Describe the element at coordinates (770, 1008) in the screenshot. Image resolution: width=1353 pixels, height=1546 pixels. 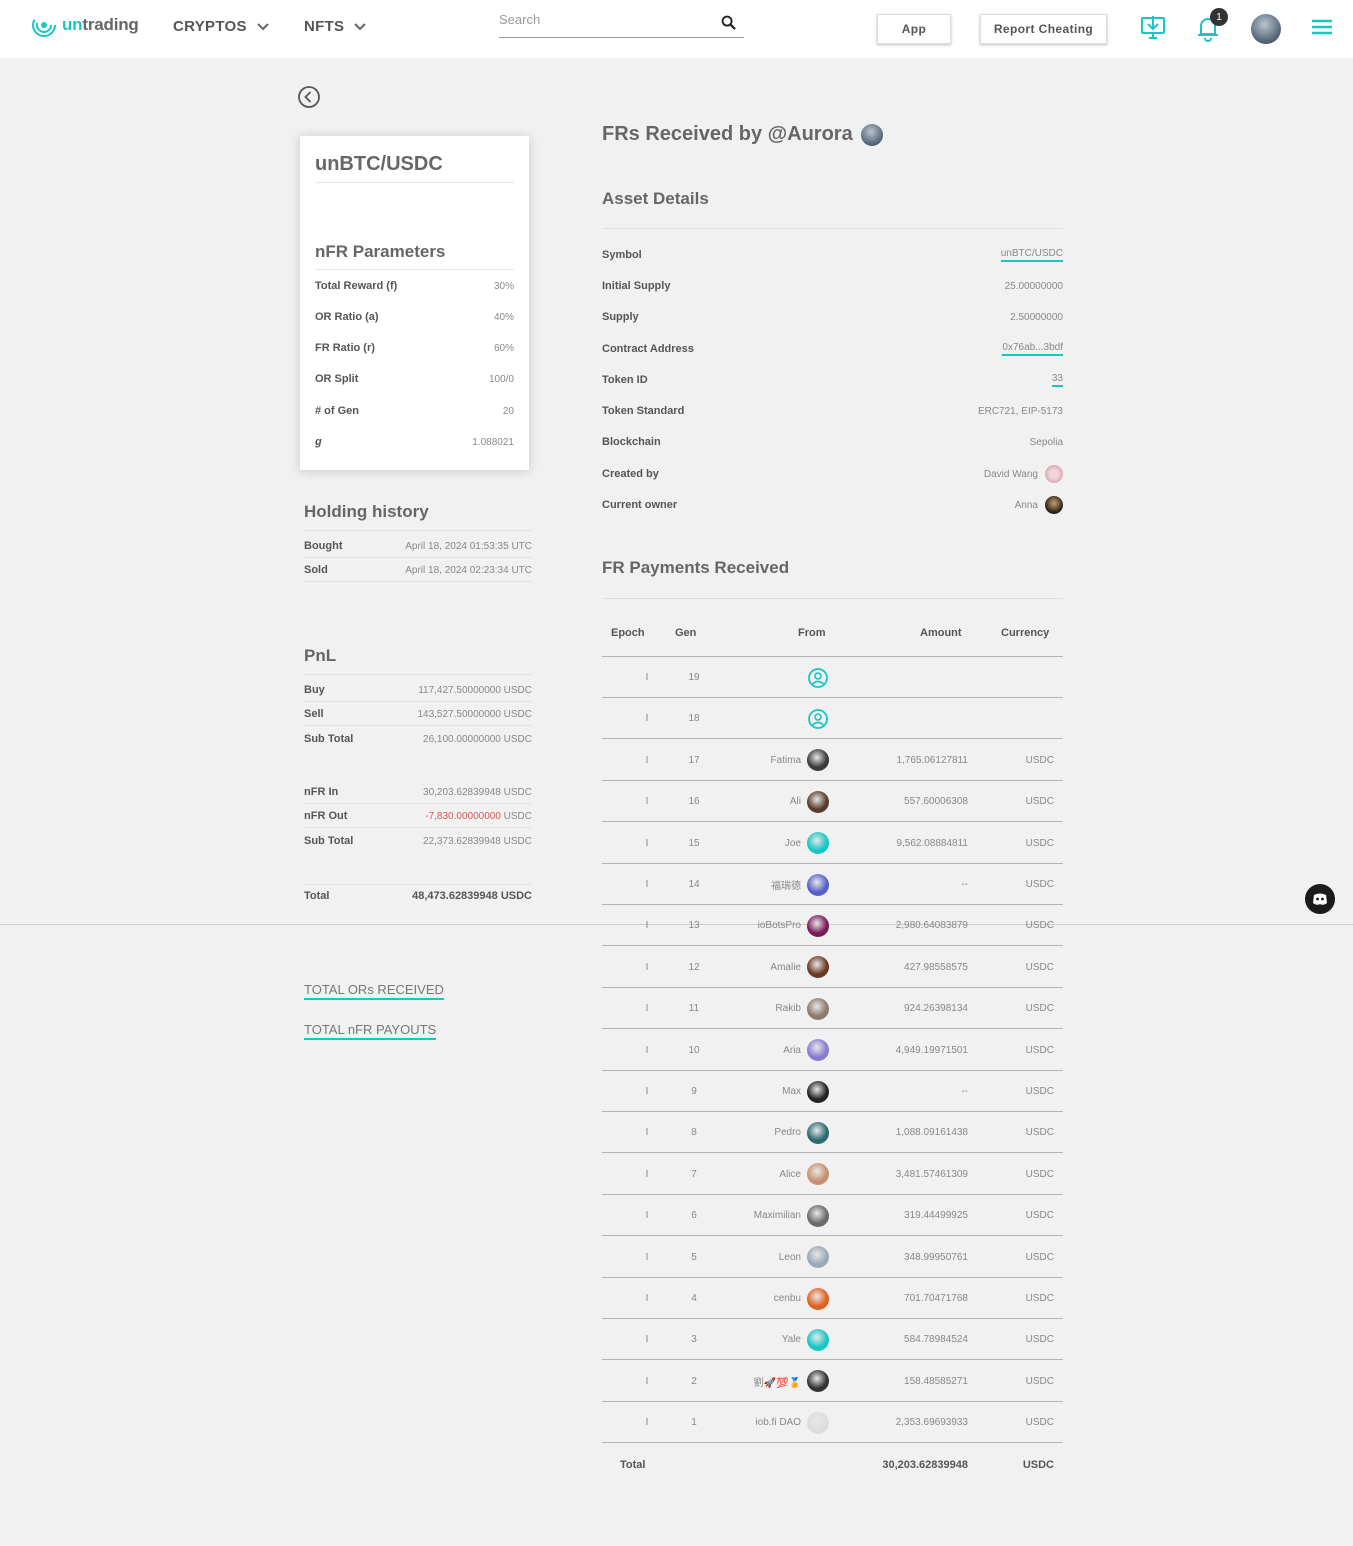
I see `from-cell: Rakib` at that location.